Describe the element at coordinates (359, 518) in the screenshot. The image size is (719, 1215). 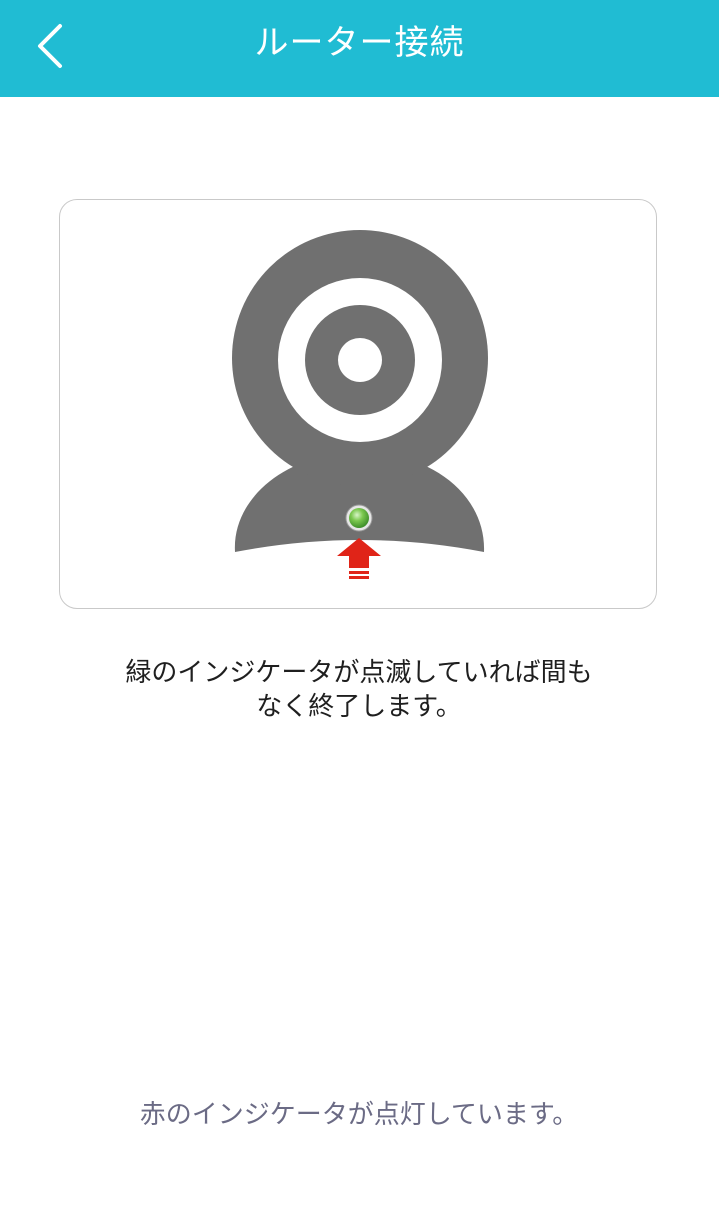
I see `green-led-icon` at that location.